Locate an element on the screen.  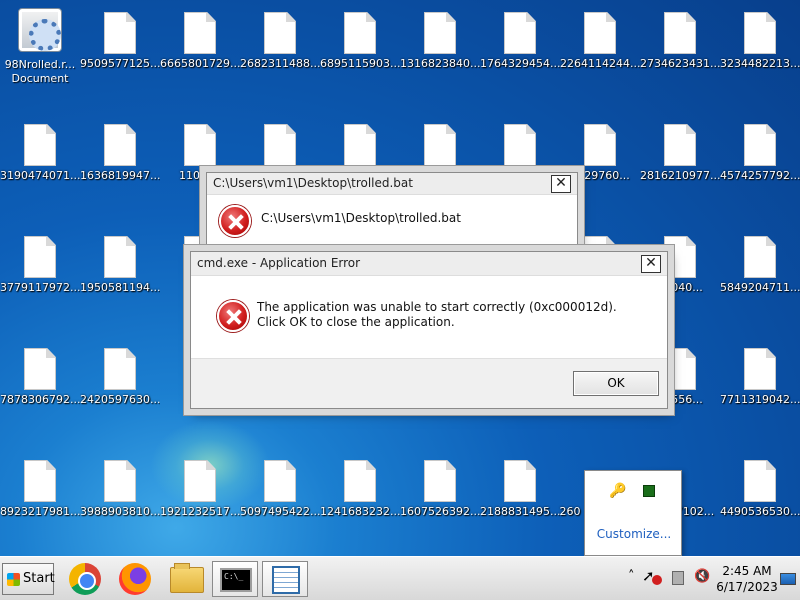
dialog-titlebar: C:\Users\vm1\Desktop\trolled.bat ✕ is located at coordinates (392, 184).